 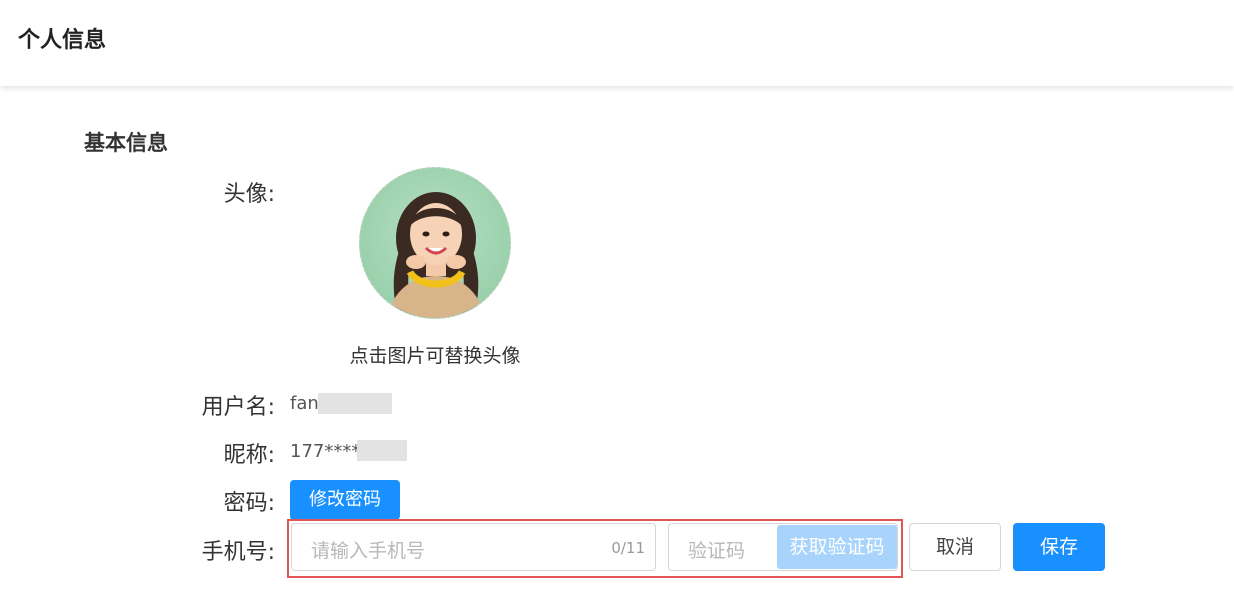 I want to click on code-placeholder: 验证码, so click(x=717, y=551).